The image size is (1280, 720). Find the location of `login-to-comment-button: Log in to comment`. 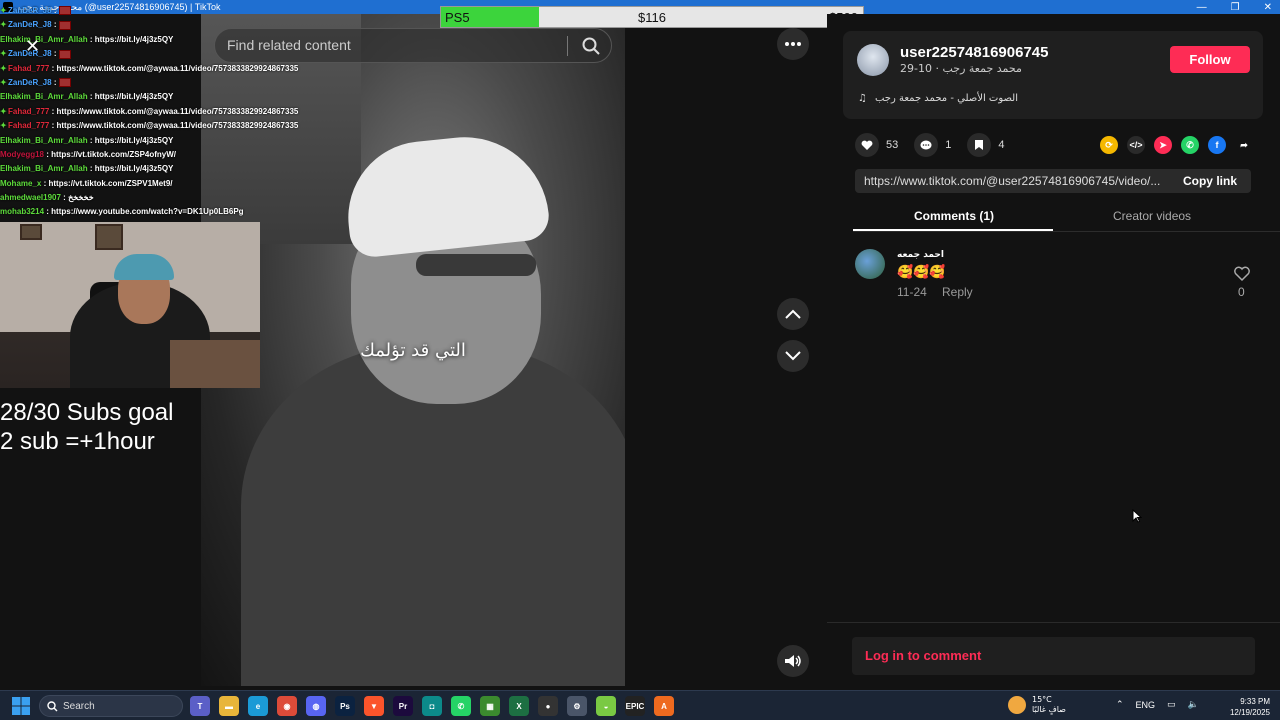

login-to-comment-button: Log in to comment is located at coordinates (1053, 656).